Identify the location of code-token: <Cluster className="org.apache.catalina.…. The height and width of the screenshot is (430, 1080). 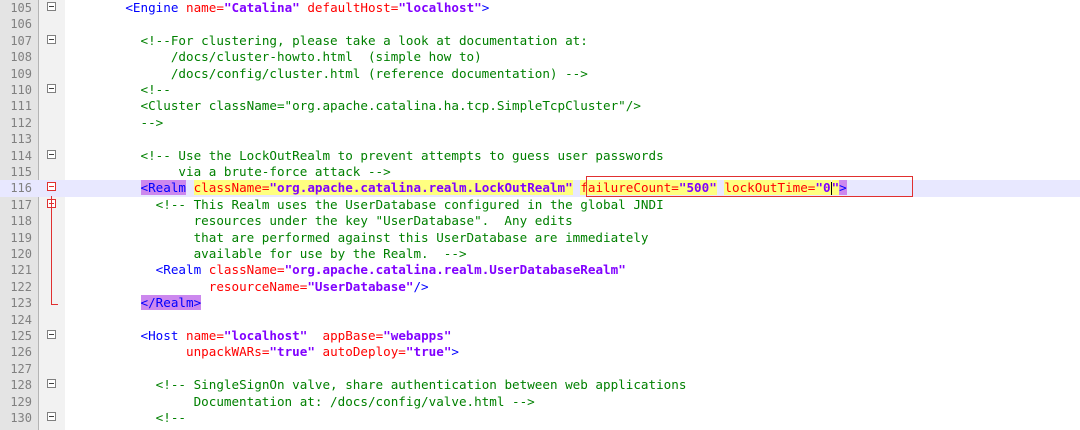
(368, 106).